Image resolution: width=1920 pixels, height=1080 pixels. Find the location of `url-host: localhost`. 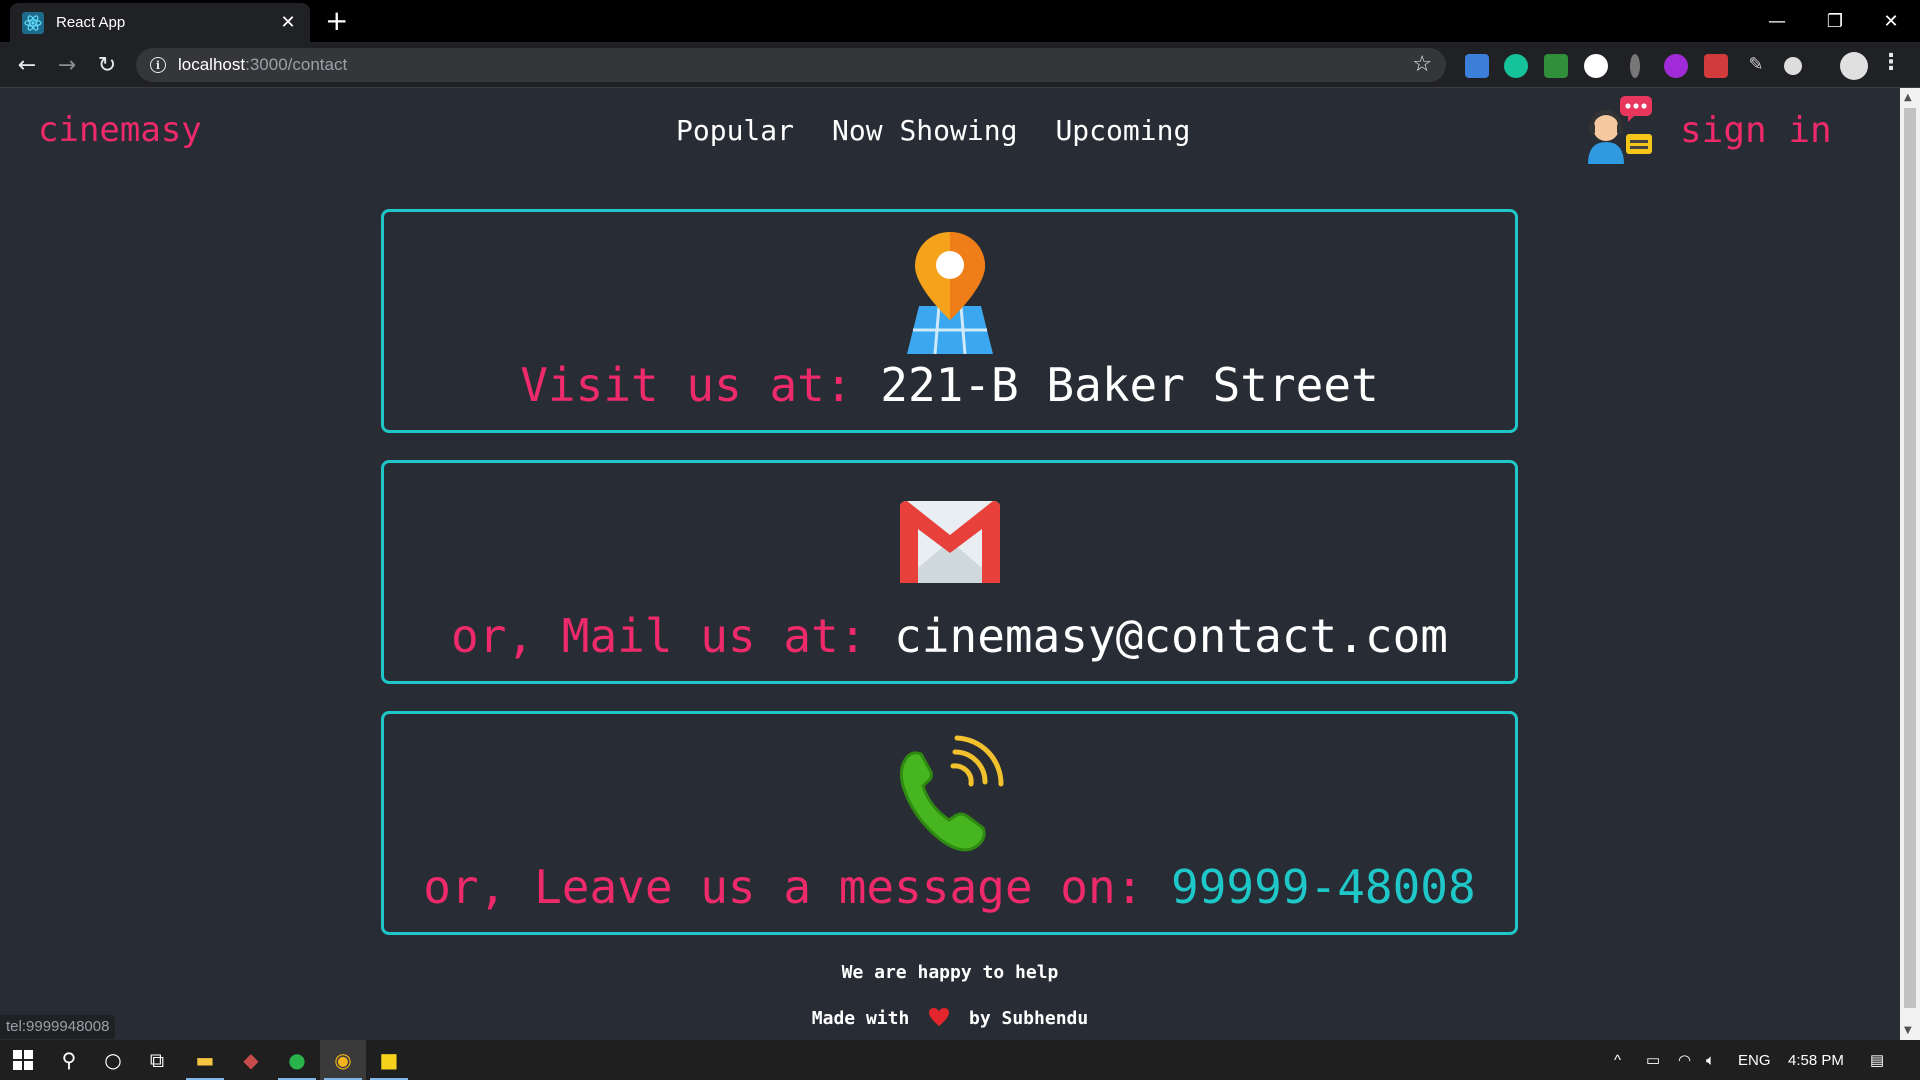

url-host: localhost is located at coordinates (212, 64).